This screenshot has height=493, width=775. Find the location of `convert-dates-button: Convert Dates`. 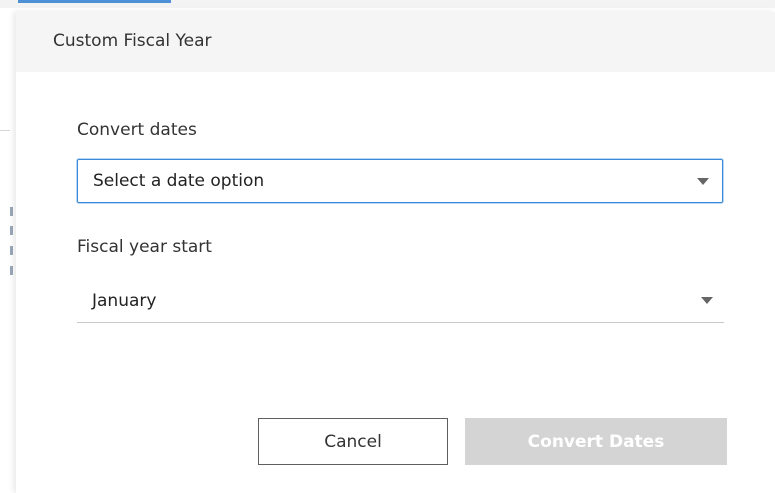

convert-dates-button: Convert Dates is located at coordinates (596, 441).